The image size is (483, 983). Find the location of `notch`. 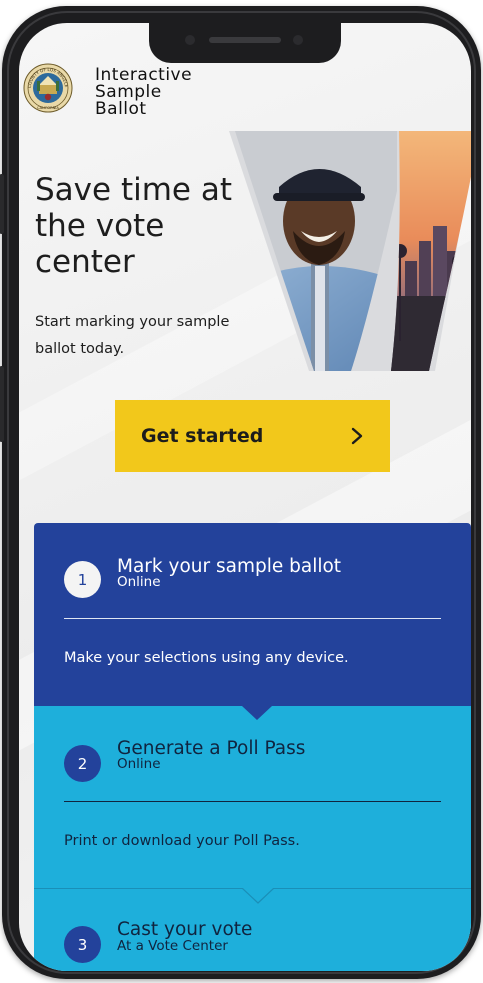

notch is located at coordinates (245, 43).